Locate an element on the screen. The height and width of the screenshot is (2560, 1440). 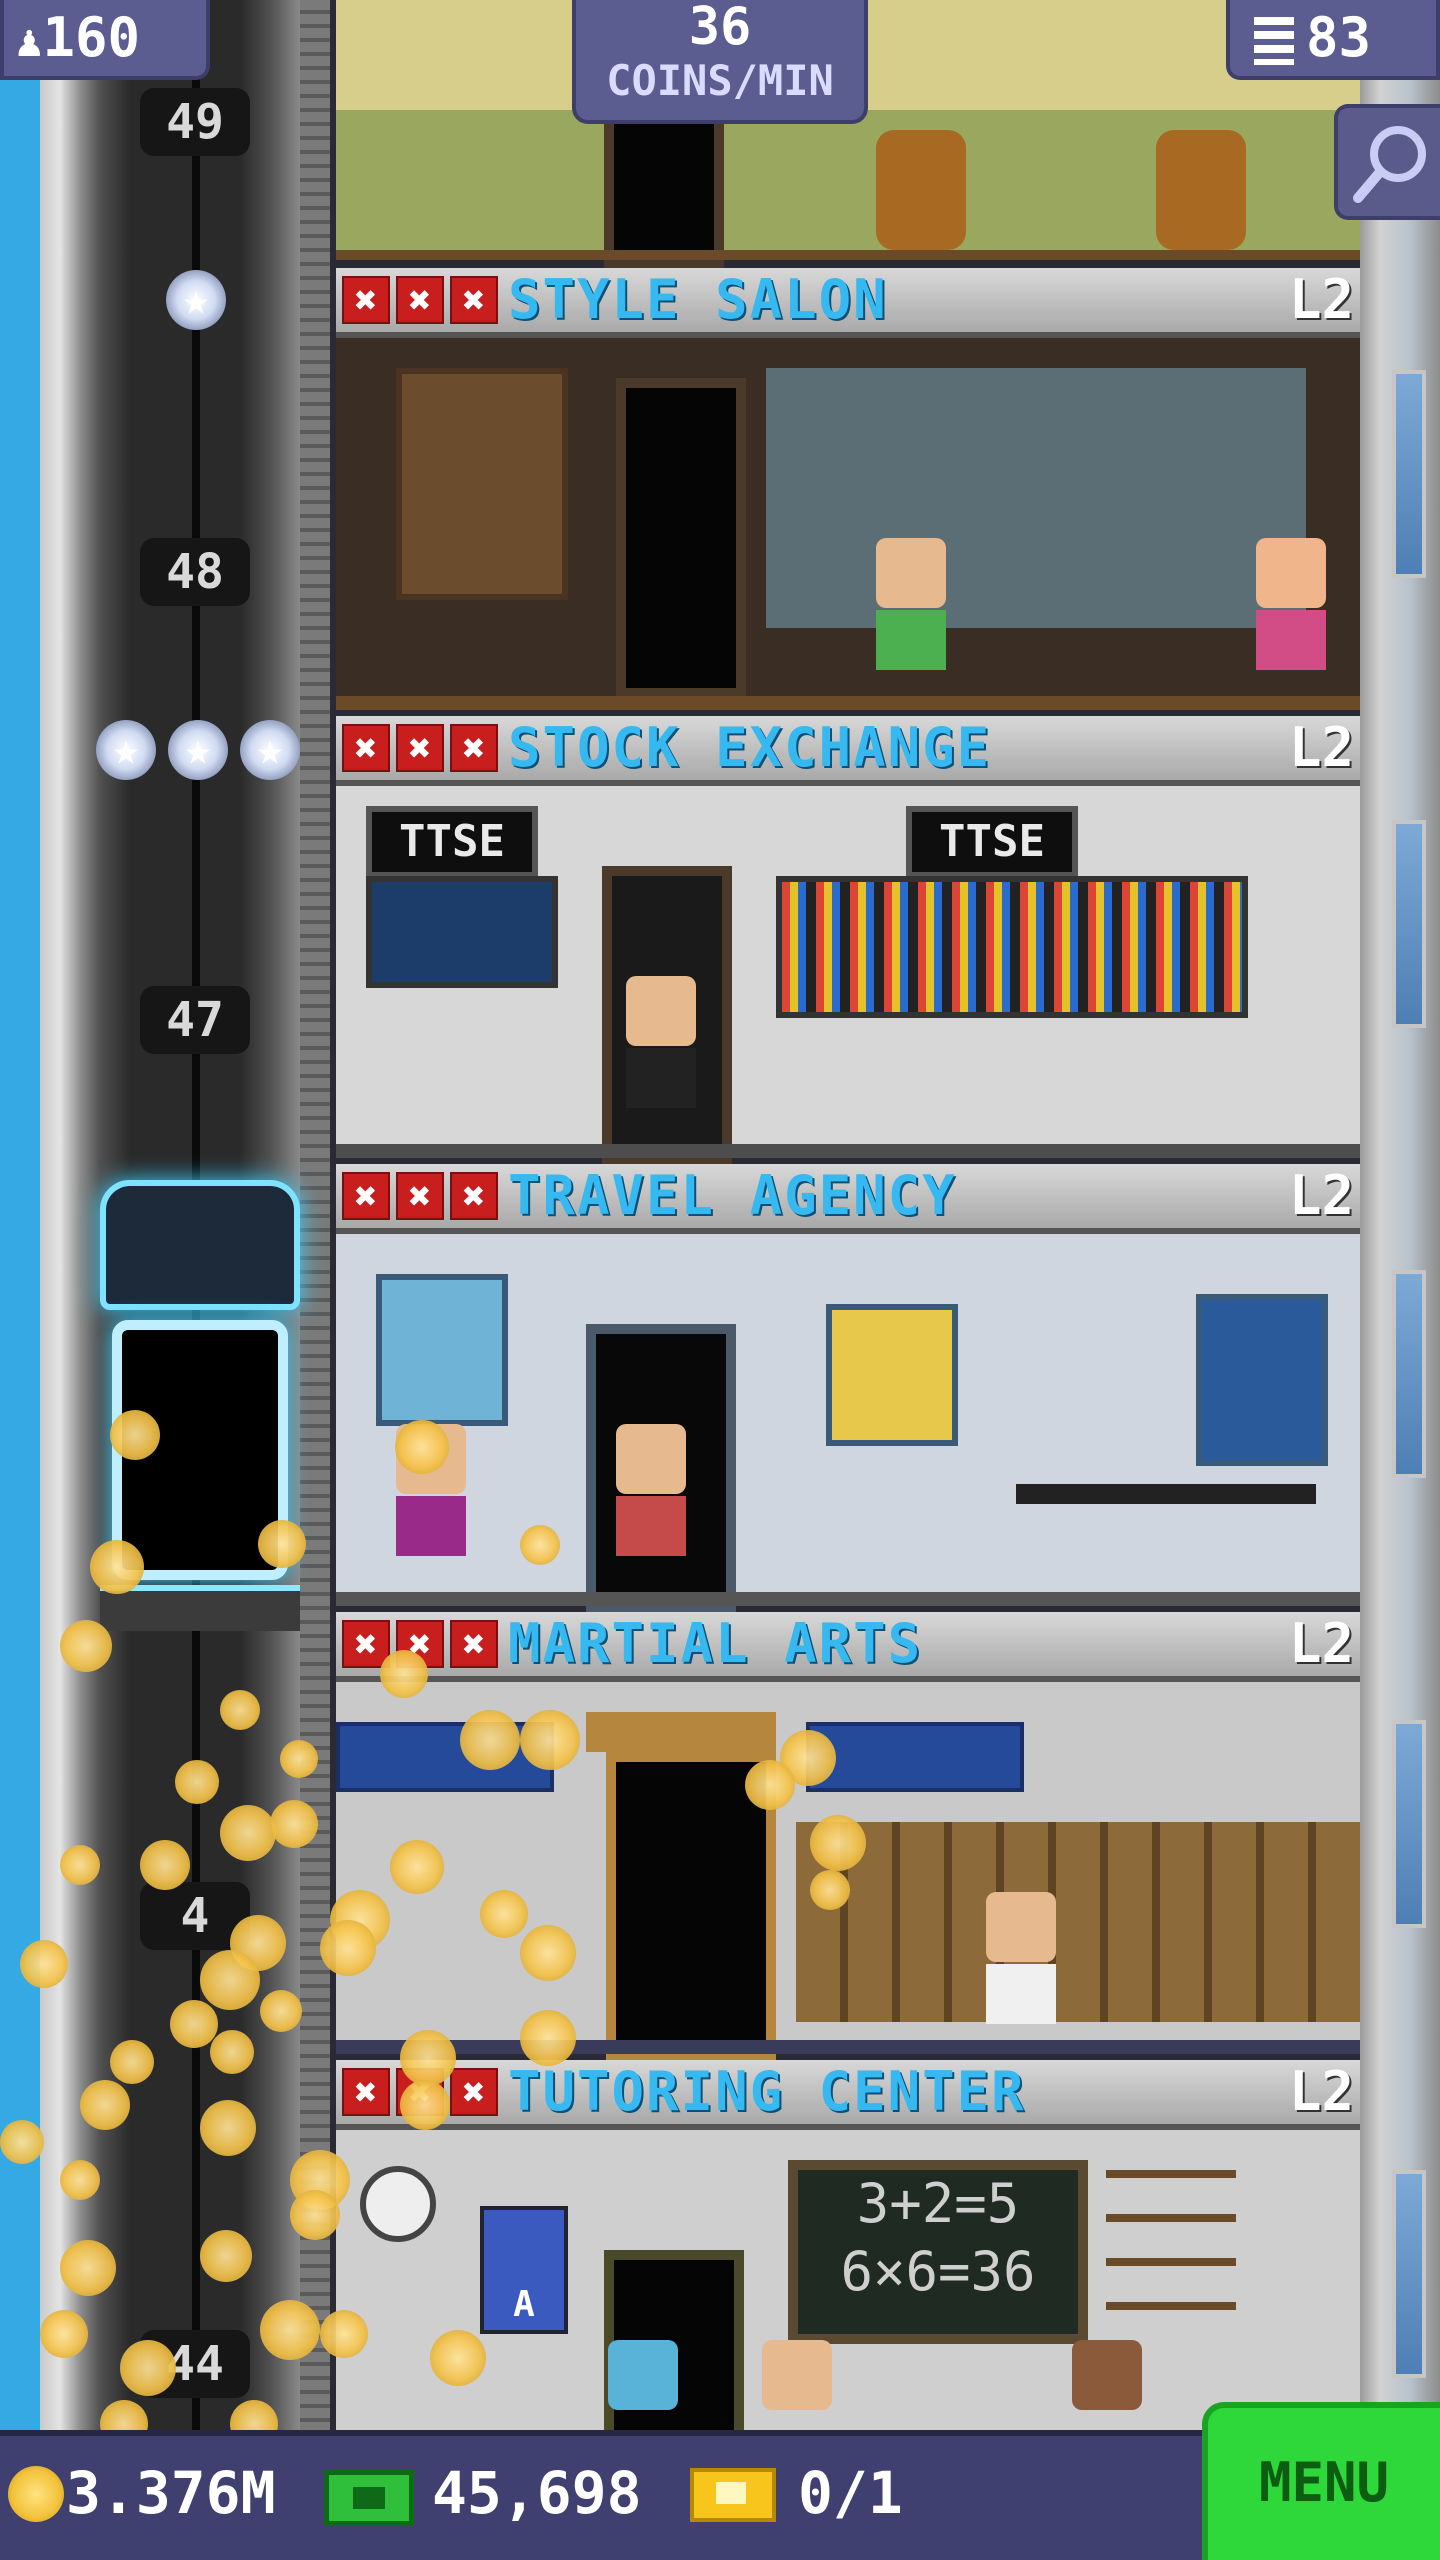
floor-count-value: 83 is located at coordinates (1339, 37).